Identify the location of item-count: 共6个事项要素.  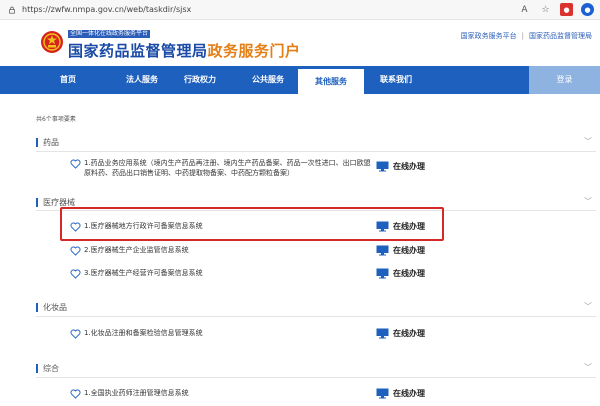
(56, 119).